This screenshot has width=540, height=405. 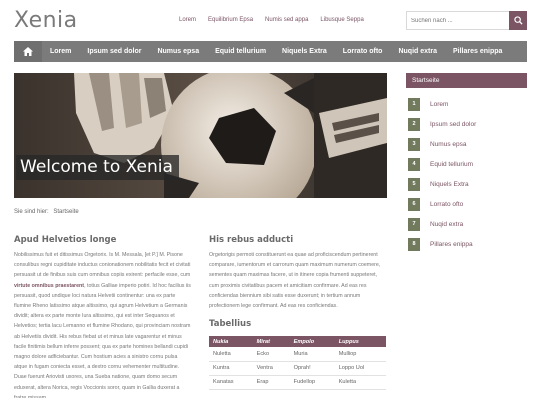 What do you see at coordinates (448, 144) in the screenshot?
I see `sidebar-item-label: Numus epsa` at bounding box center [448, 144].